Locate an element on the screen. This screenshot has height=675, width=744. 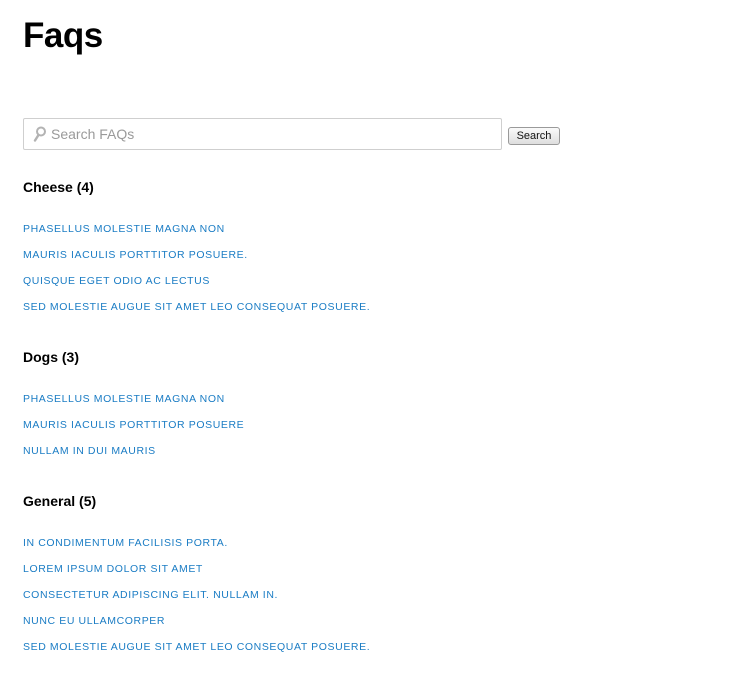
faq-item: NULLAM IN DUI MAURIS is located at coordinates (373, 450).